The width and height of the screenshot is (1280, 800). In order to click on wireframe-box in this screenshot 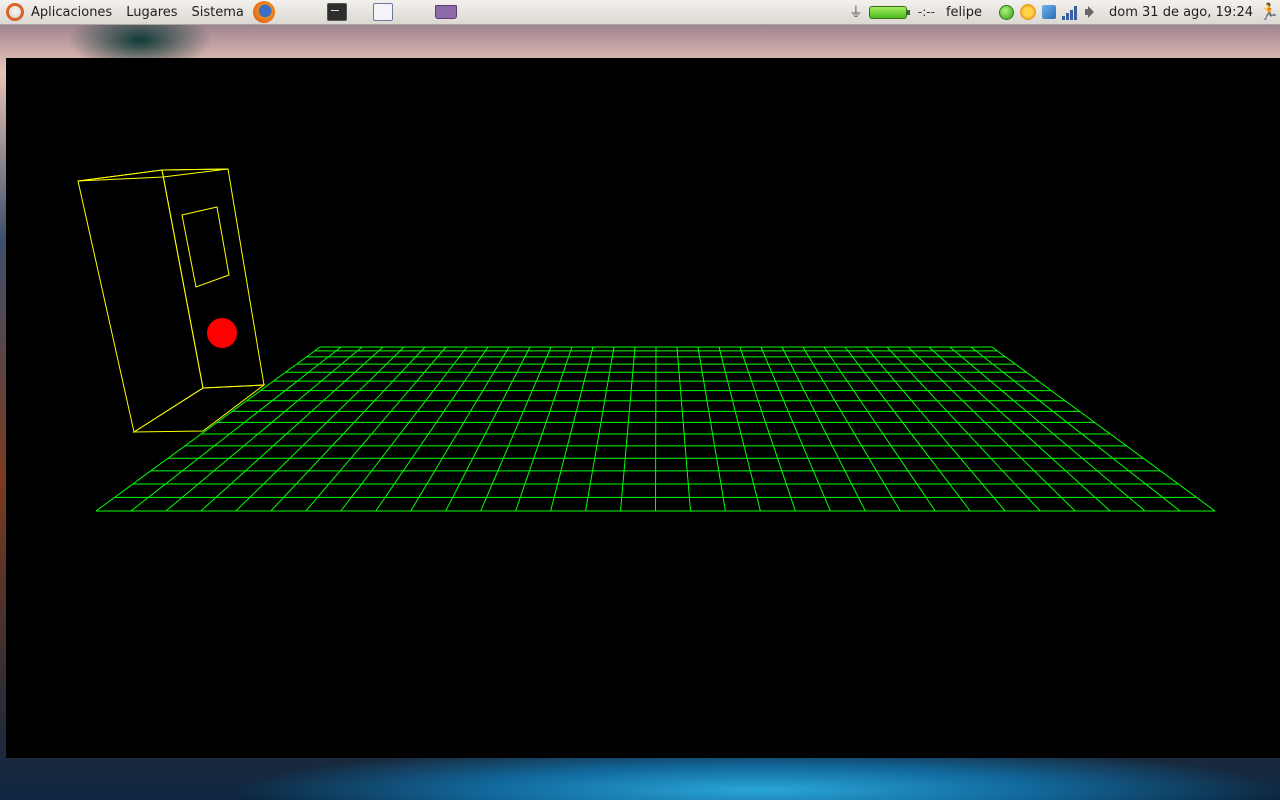, I will do `click(171, 300)`.